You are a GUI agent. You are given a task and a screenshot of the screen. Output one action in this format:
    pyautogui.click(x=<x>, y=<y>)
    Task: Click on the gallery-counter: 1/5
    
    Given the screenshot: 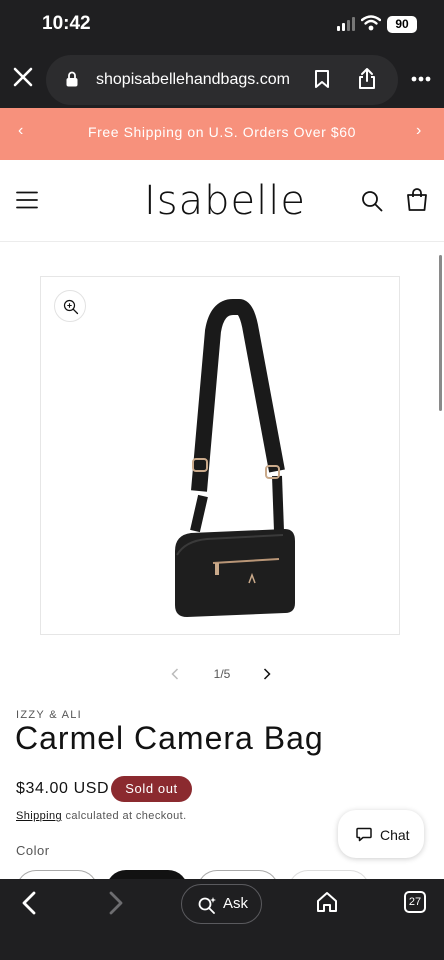 What is the action you would take?
    pyautogui.click(x=222, y=674)
    